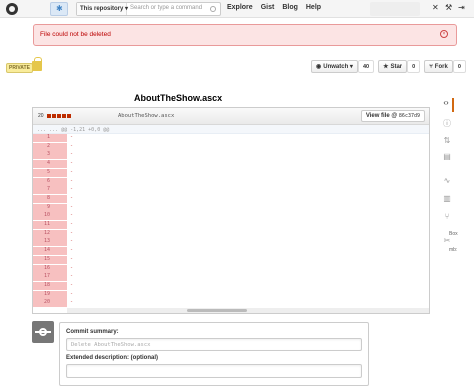 This screenshot has height=386, width=474. I want to click on wiki-icon: ▤, so click(447, 159).